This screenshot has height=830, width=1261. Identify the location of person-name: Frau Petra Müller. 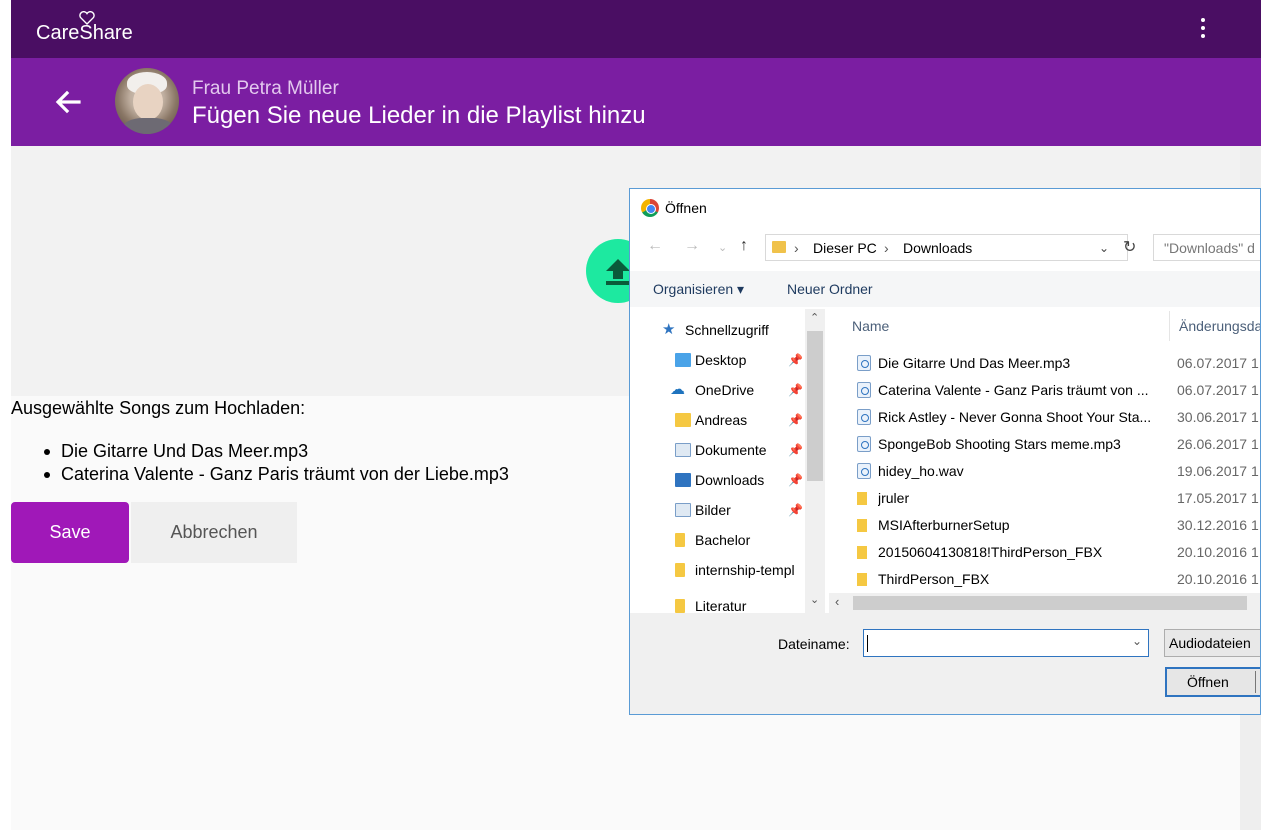
(265, 88).